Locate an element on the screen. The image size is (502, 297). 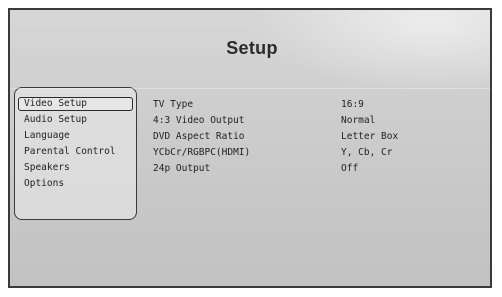
setting-value-color-format: Y, Cb, Cr is located at coordinates (366, 153).